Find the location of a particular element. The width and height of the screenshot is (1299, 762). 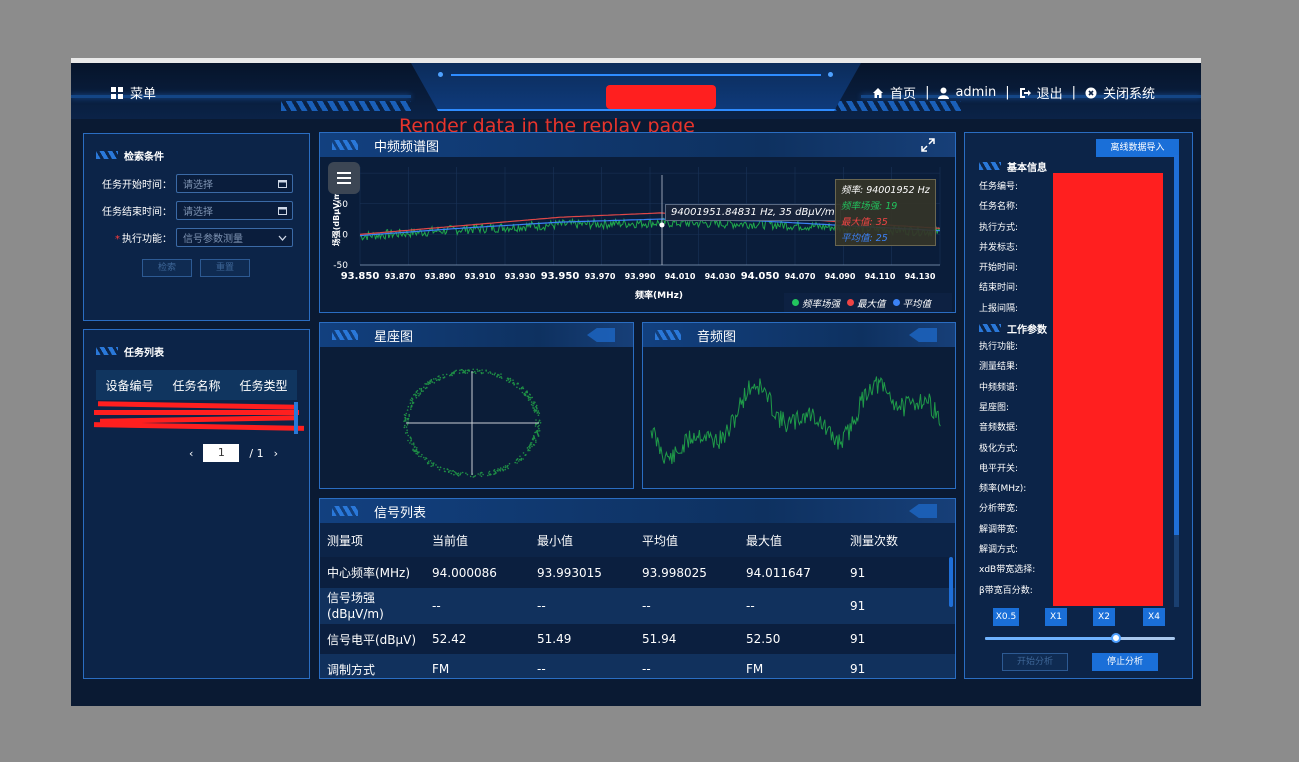

search-button: 检索 is located at coordinates (167, 268).